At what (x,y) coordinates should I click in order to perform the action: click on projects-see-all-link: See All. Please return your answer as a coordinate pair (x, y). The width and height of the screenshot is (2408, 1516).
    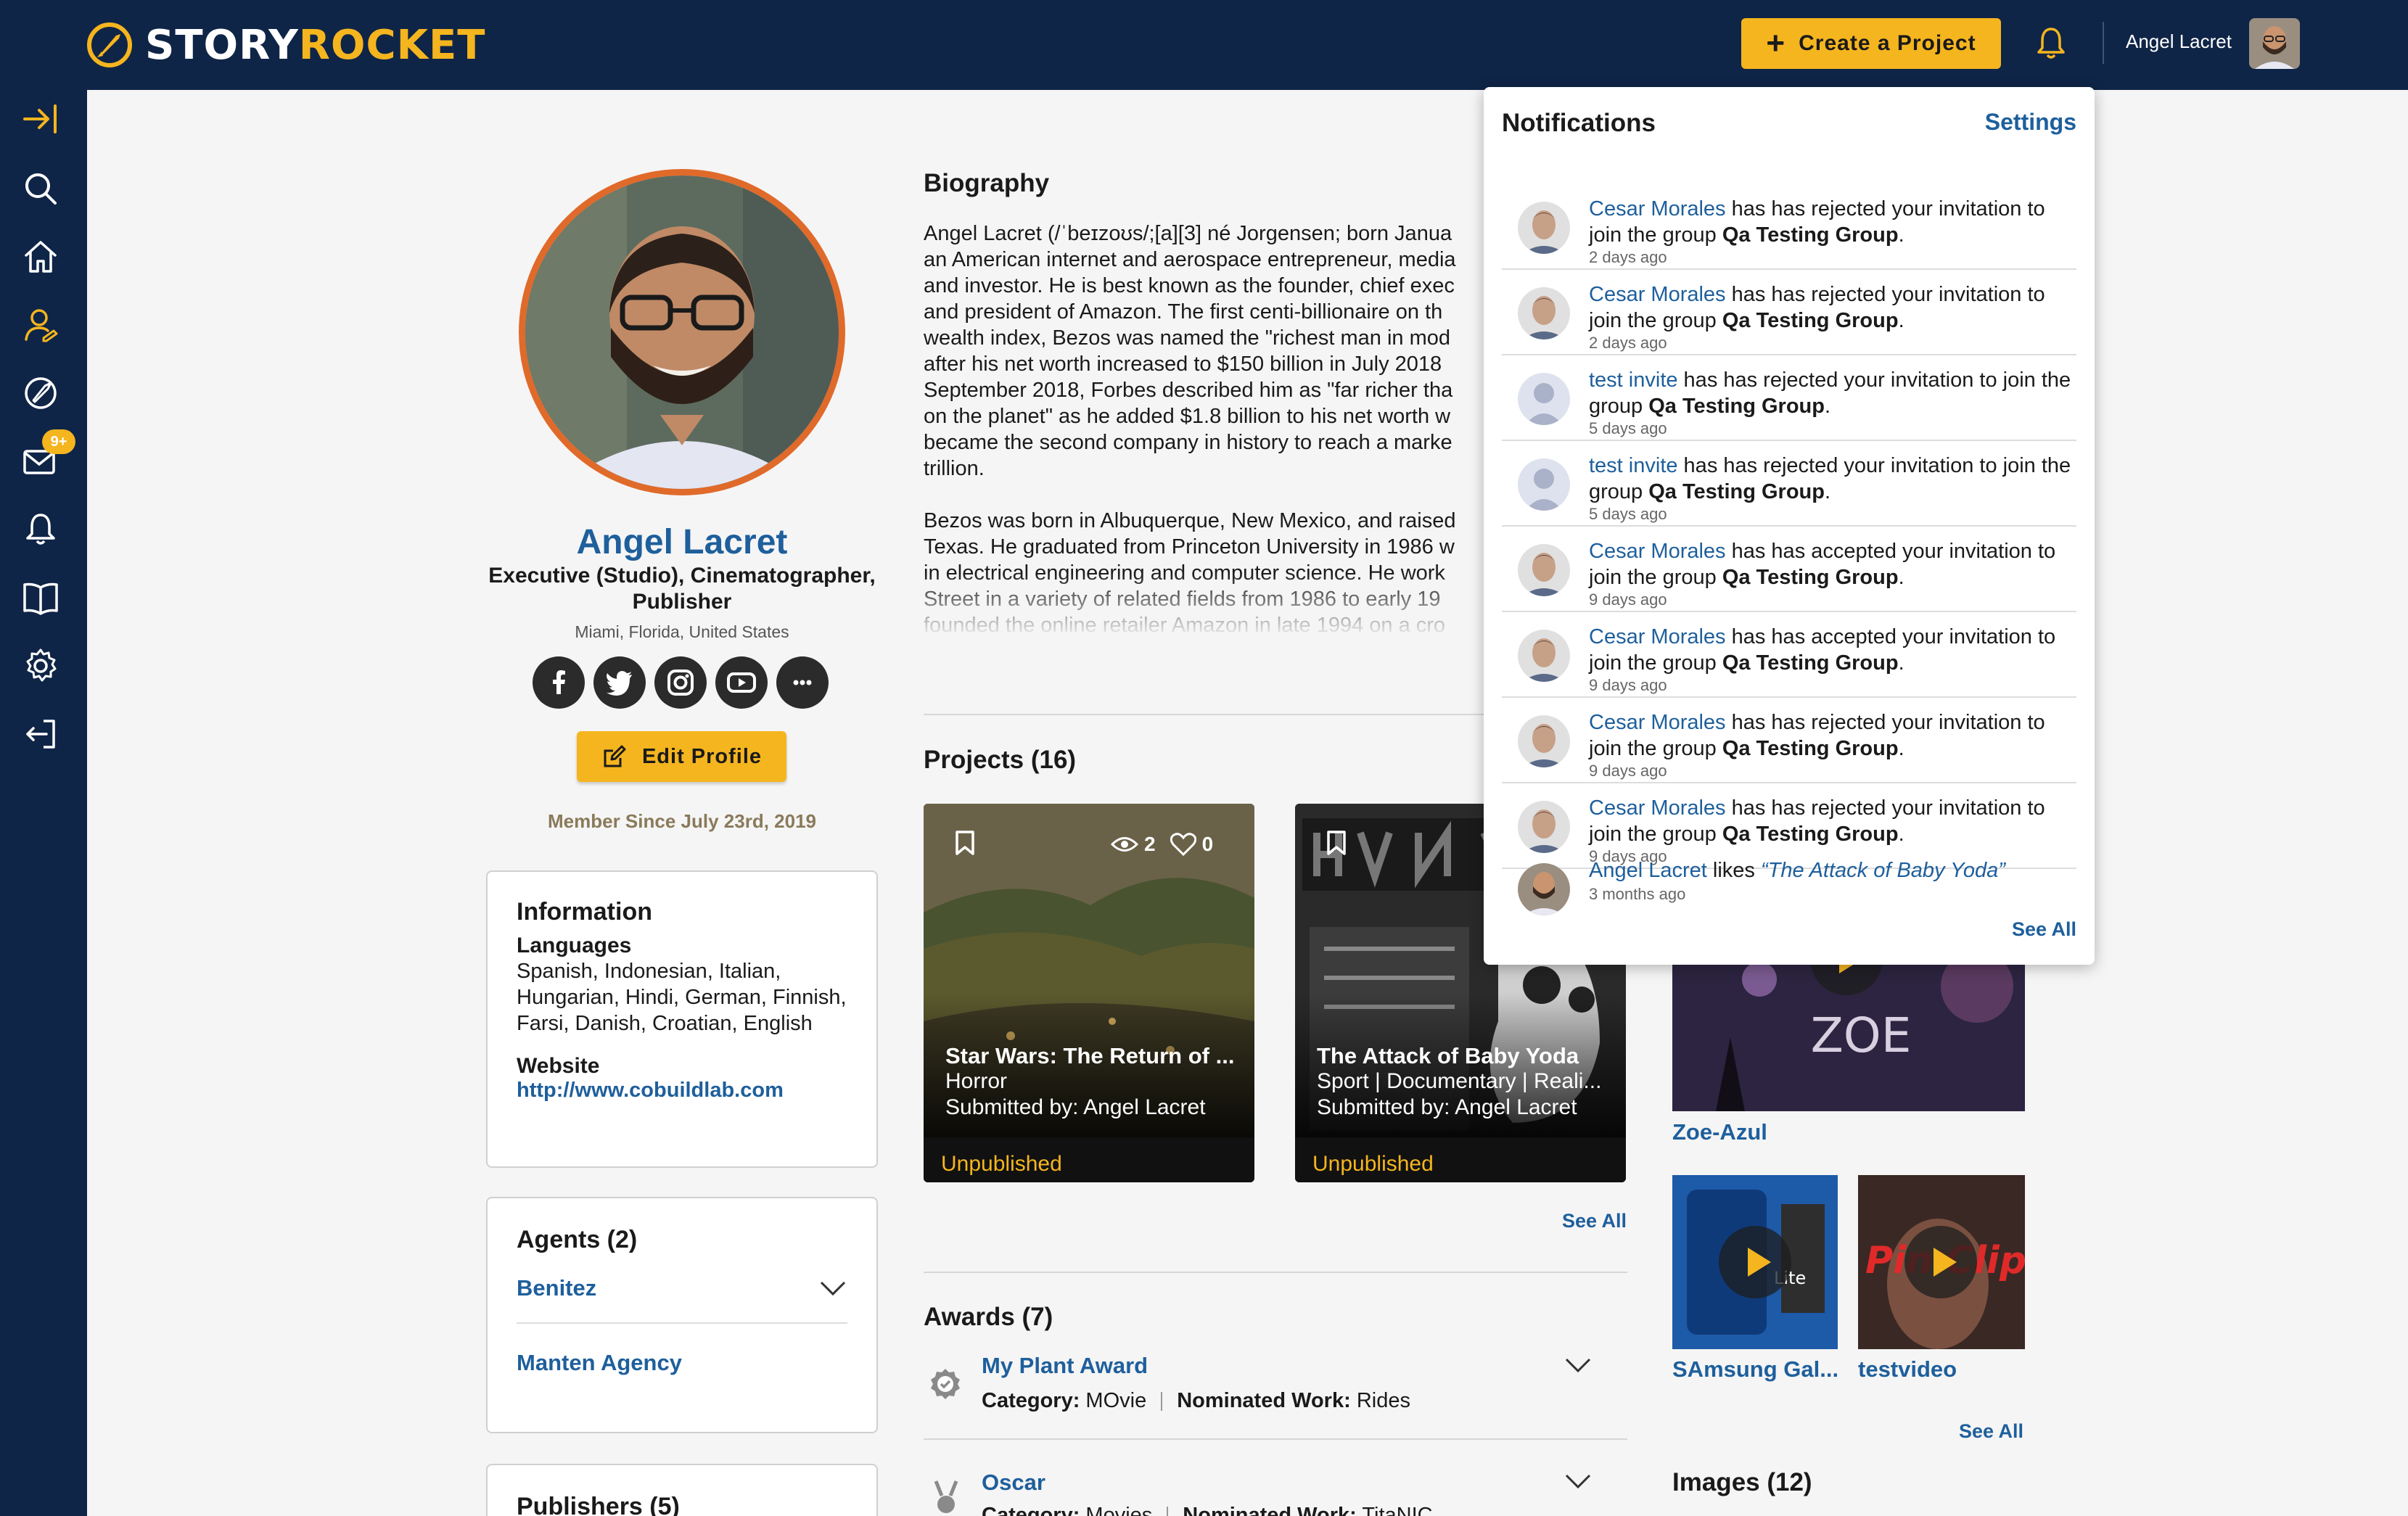
    Looking at the image, I should click on (1594, 1221).